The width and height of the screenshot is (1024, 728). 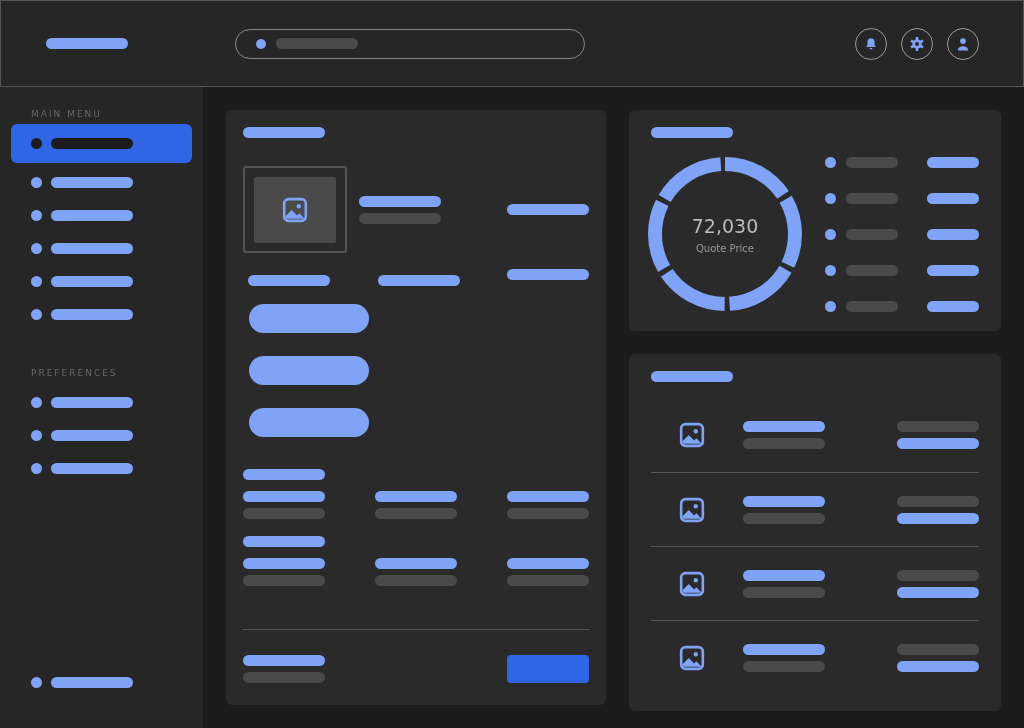 I want to click on summary-value: 72,030, so click(x=725, y=225).